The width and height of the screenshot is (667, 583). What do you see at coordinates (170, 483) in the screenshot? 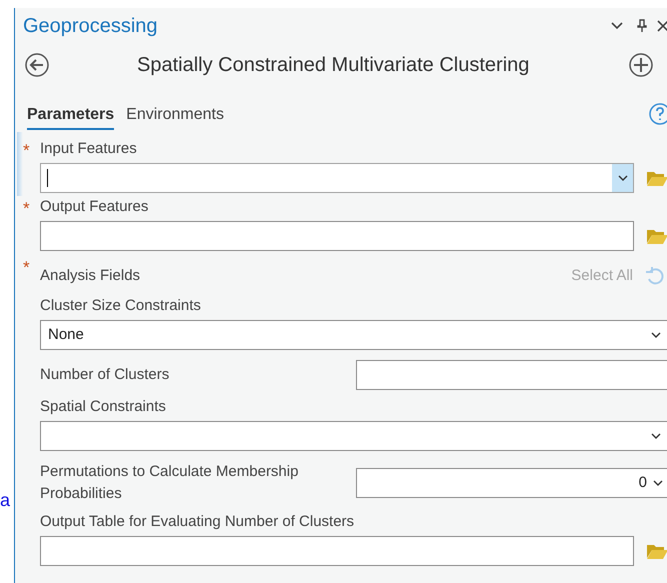
I see `parameter-label: Permutations to Calculate Membership Probabilities` at bounding box center [170, 483].